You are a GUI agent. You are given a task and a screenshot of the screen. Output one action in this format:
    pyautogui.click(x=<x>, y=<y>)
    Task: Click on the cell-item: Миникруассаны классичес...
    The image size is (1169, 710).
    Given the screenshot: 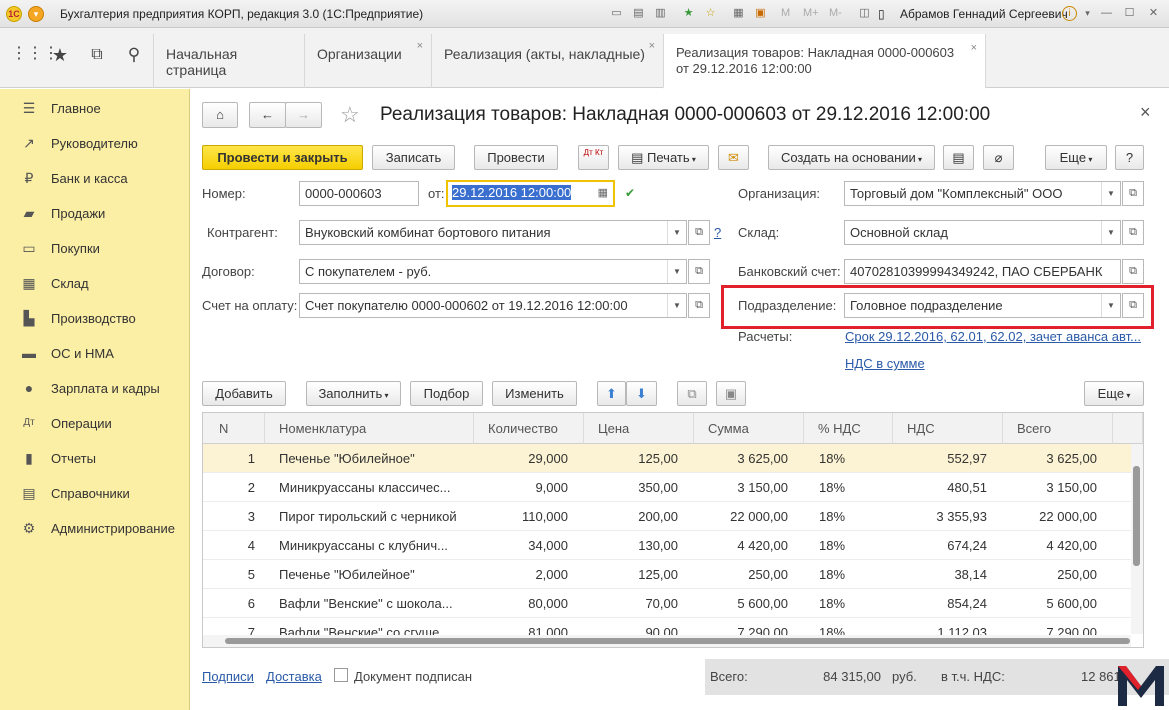 What is the action you would take?
    pyautogui.click(x=374, y=487)
    